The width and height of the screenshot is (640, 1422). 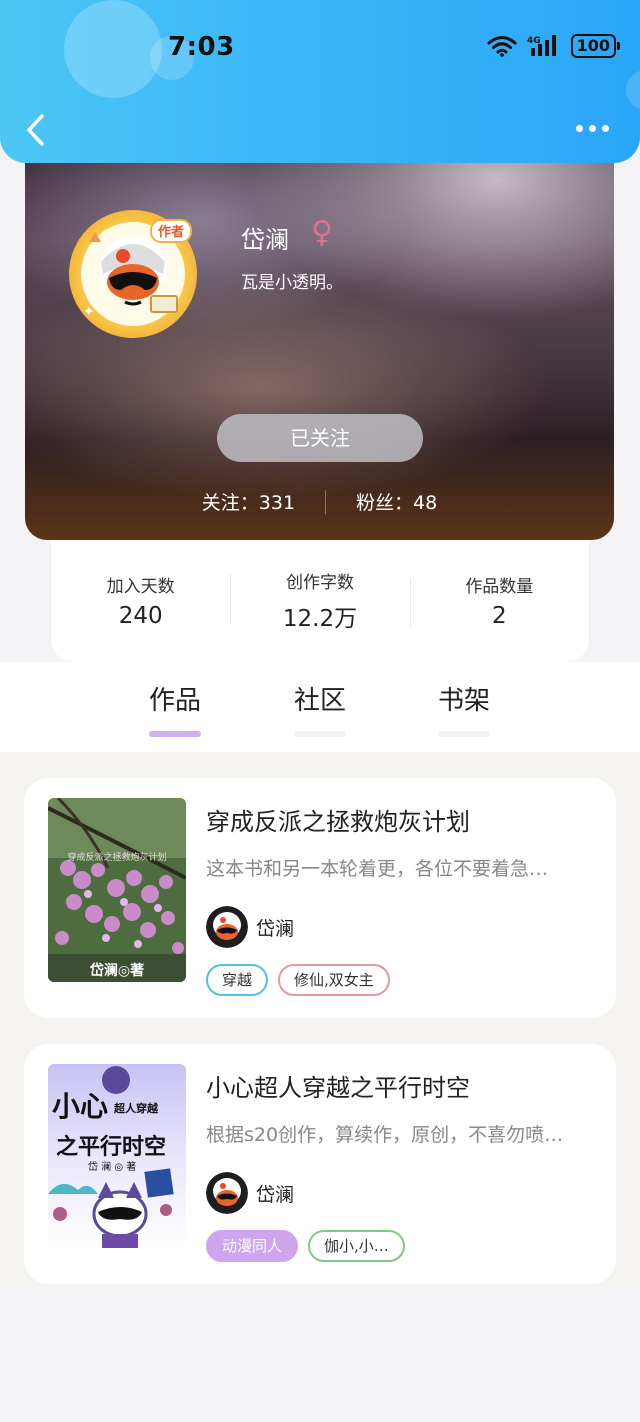 I want to click on cover-title-line2: 之平行时空, so click(x=111, y=1147).